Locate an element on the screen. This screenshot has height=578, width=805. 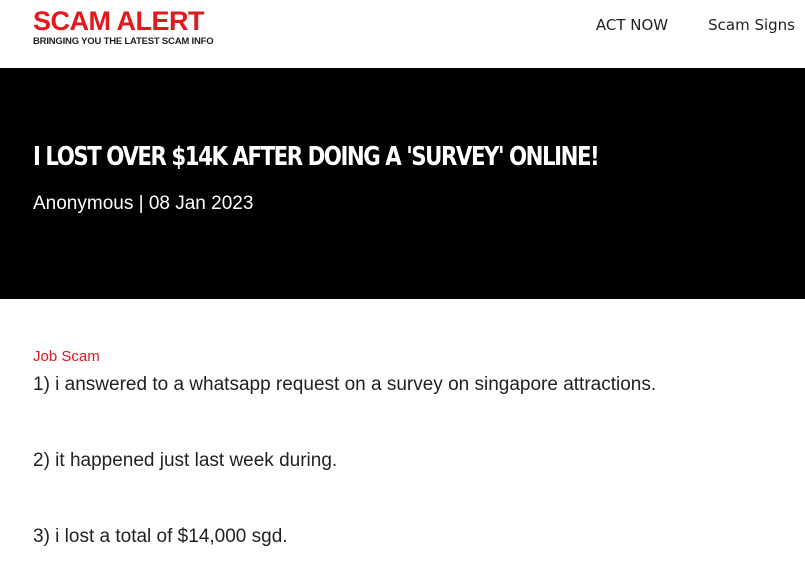
article-paragraph: 2) it happened just last week during. is located at coordinates (185, 460).